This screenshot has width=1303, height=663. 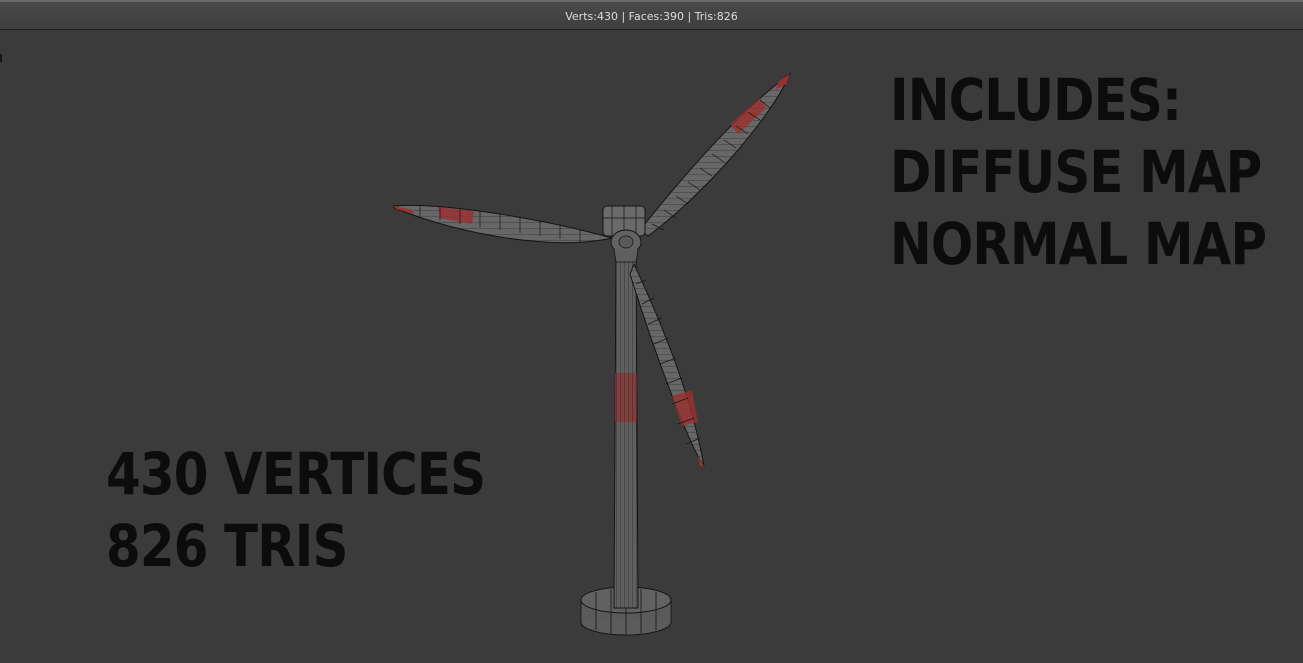 I want to click on turbine-nacelle, so click(x=624, y=234).